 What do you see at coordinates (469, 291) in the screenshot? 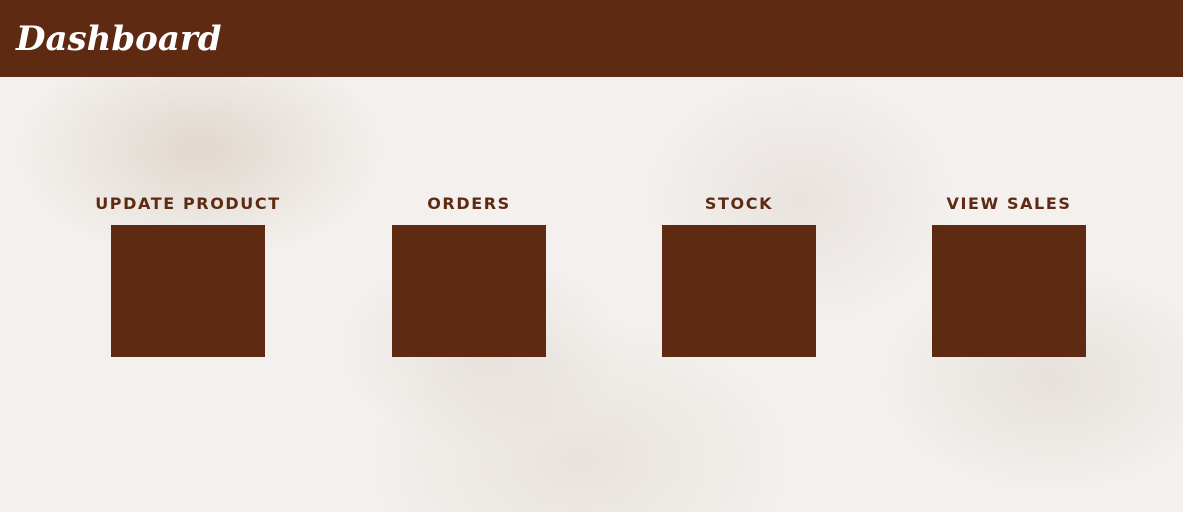
I see `orders-button` at bounding box center [469, 291].